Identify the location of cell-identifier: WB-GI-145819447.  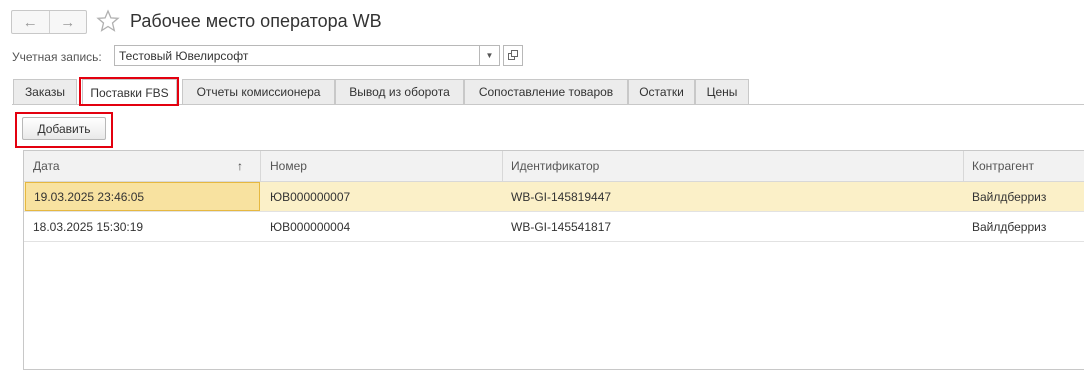
(561, 196).